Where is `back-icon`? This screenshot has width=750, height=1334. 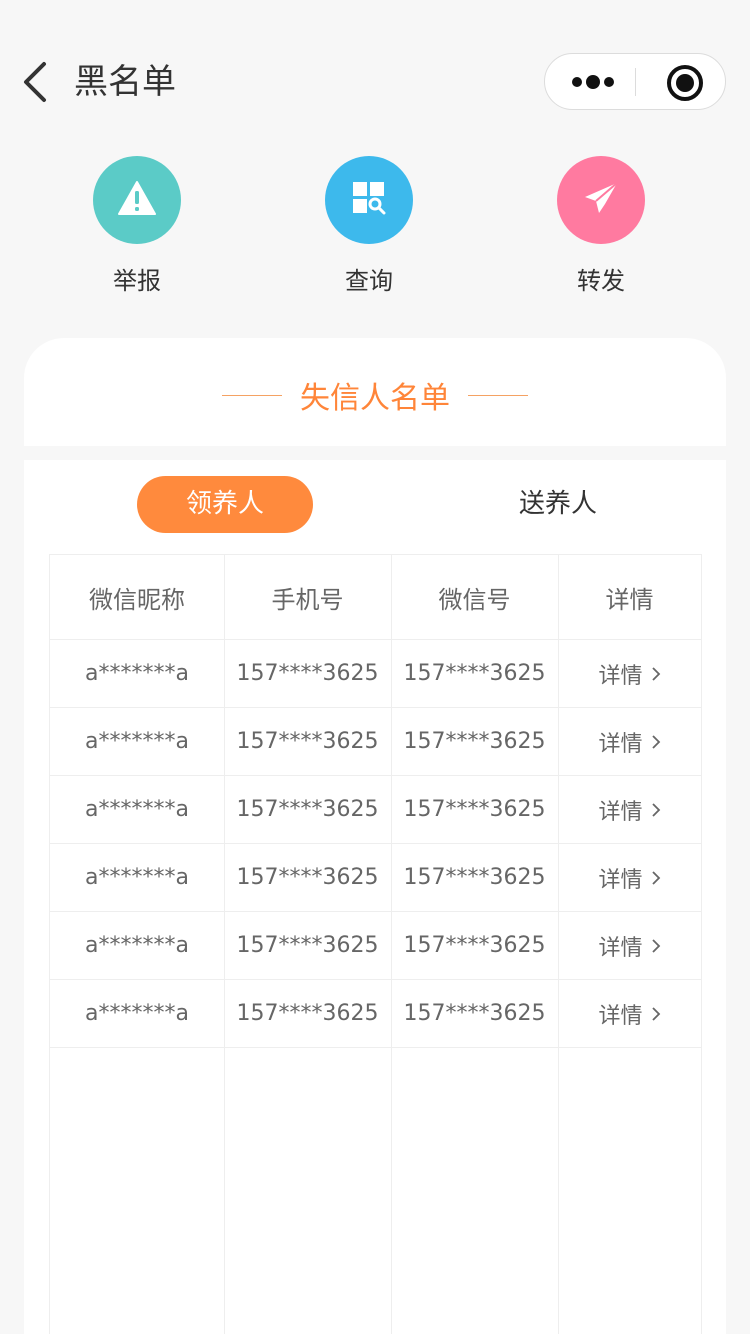 back-icon is located at coordinates (38, 82).